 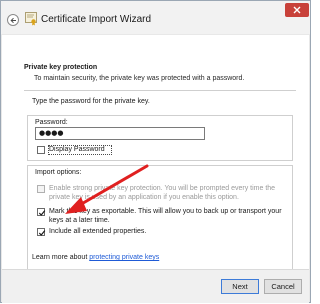 What do you see at coordinates (97, 231) in the screenshot?
I see `extended-properties-label: Include all extended properties.` at bounding box center [97, 231].